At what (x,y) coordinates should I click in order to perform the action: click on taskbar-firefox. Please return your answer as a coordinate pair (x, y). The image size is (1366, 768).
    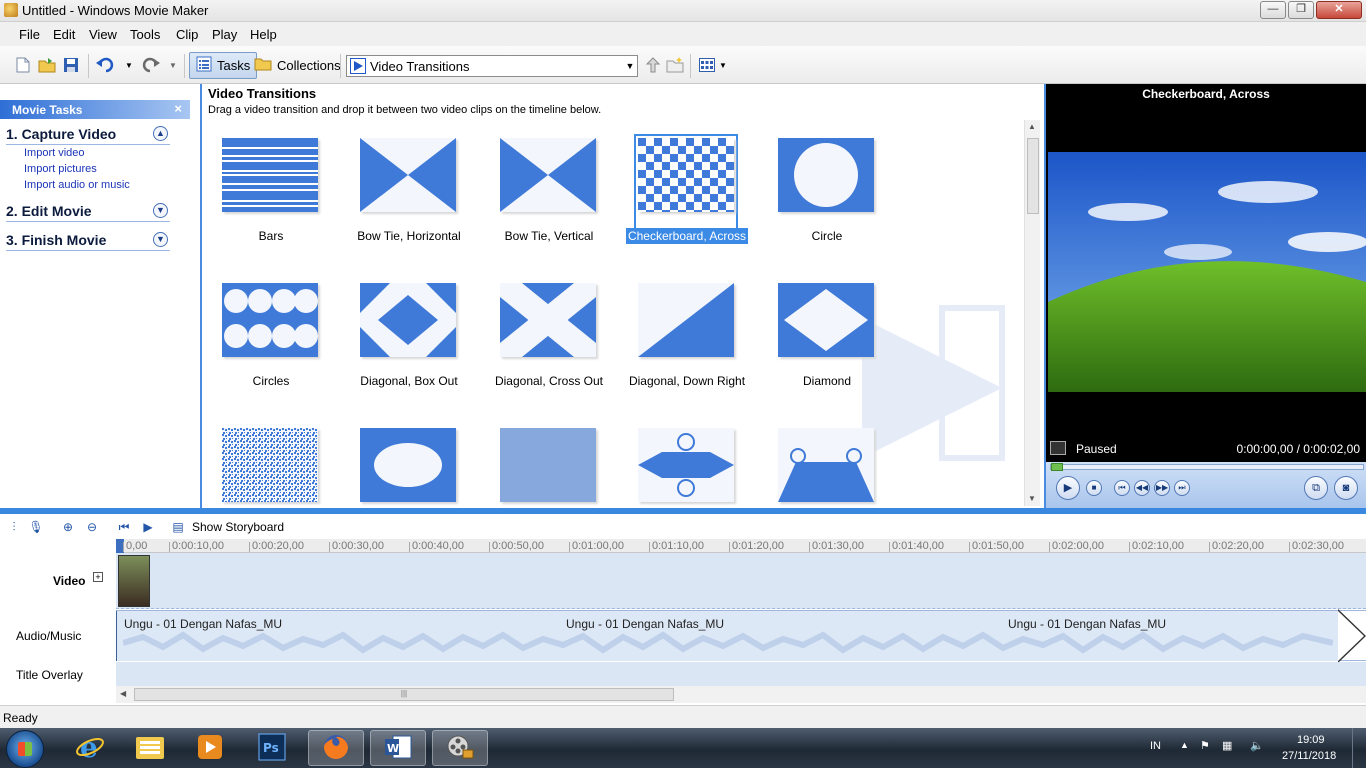
    Looking at the image, I should click on (336, 748).